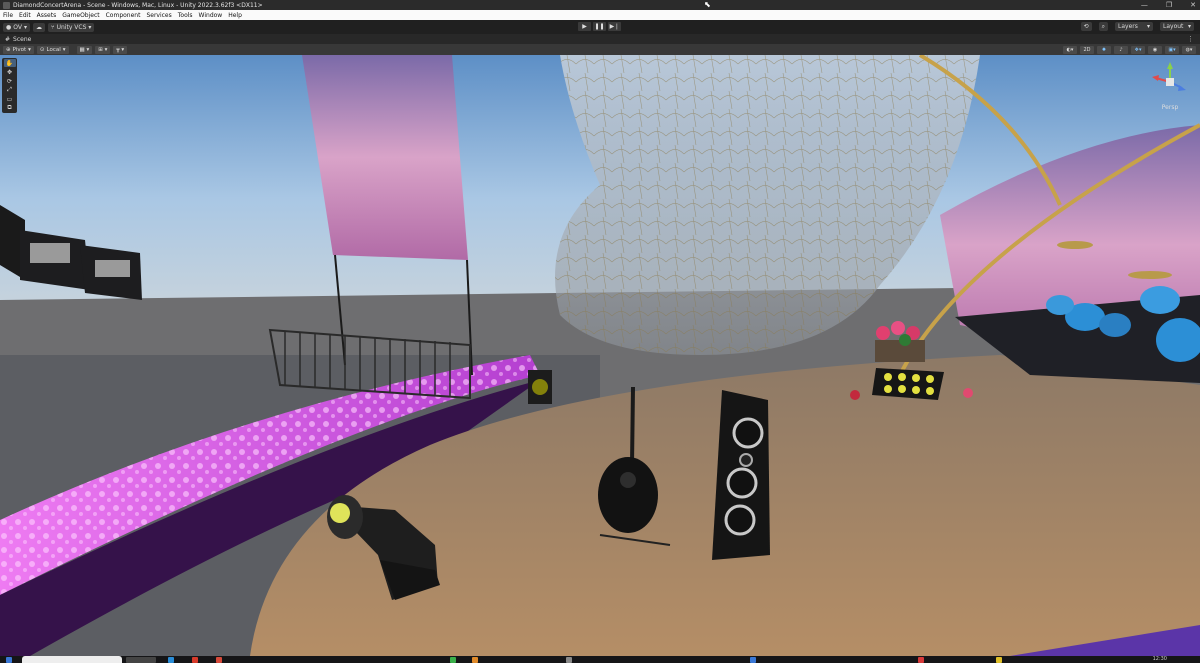 The width and height of the screenshot is (1200, 663). What do you see at coordinates (80, 15) in the screenshot?
I see `menu-gameobject: GameObject` at bounding box center [80, 15].